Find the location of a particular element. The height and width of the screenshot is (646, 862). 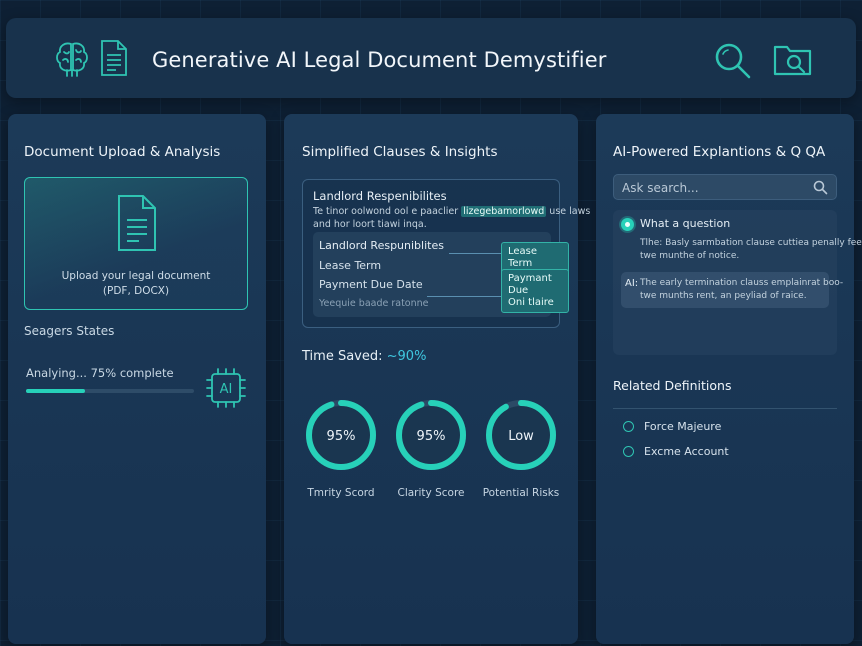

clause-item: Yeequie baade ratonne is located at coordinates (374, 303).